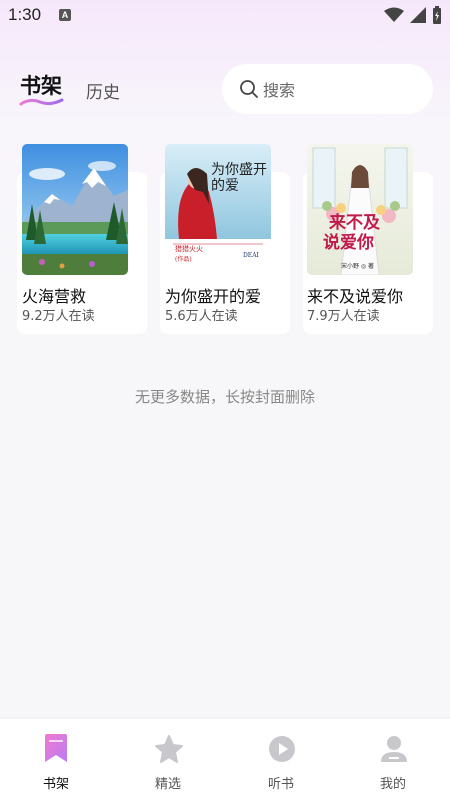 The height and width of the screenshot is (800, 450). I want to click on star-icon, so click(169, 749).